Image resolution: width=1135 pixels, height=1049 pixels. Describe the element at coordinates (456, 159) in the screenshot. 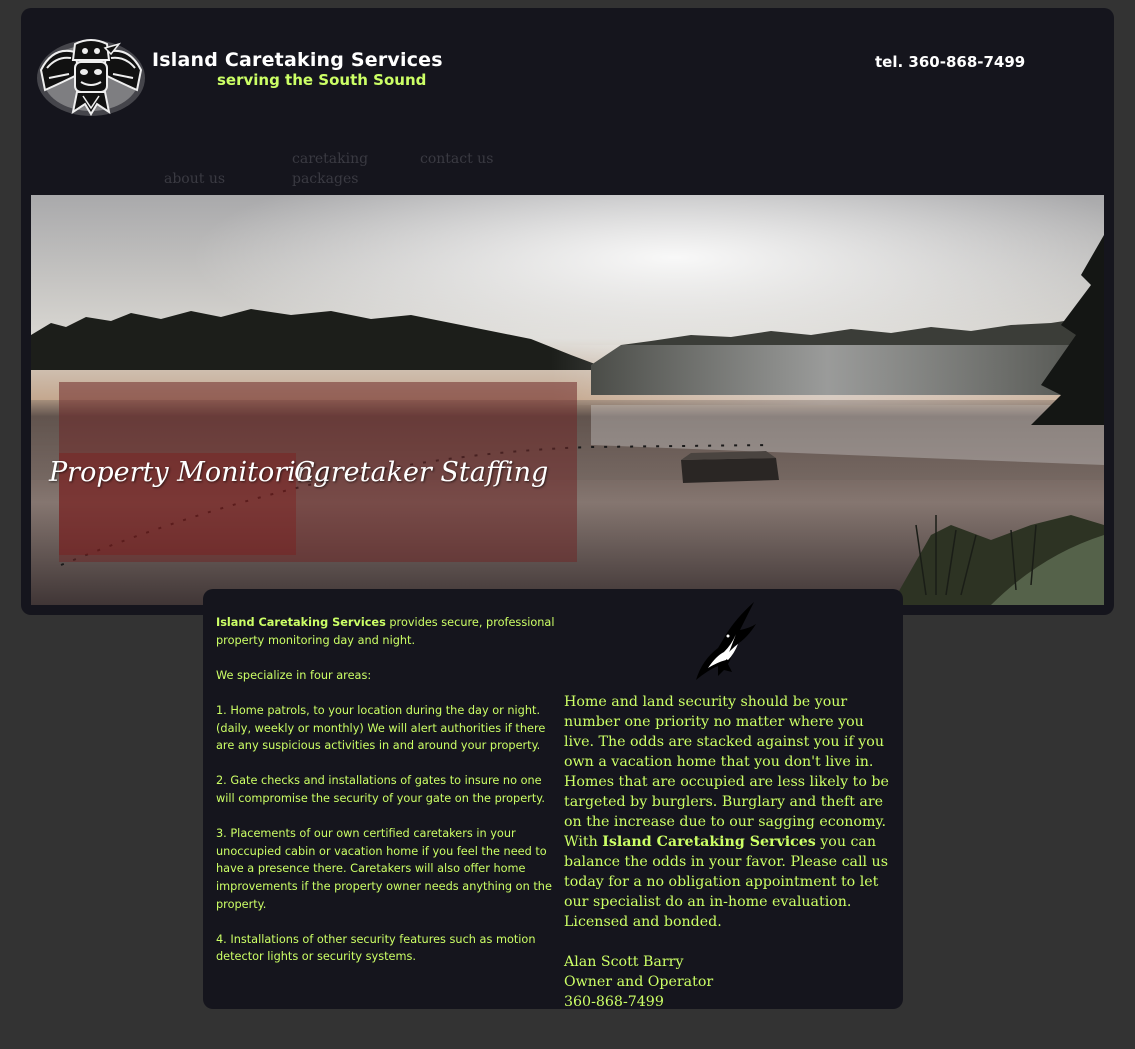

I see `nav-contact-us: contact us` at that location.